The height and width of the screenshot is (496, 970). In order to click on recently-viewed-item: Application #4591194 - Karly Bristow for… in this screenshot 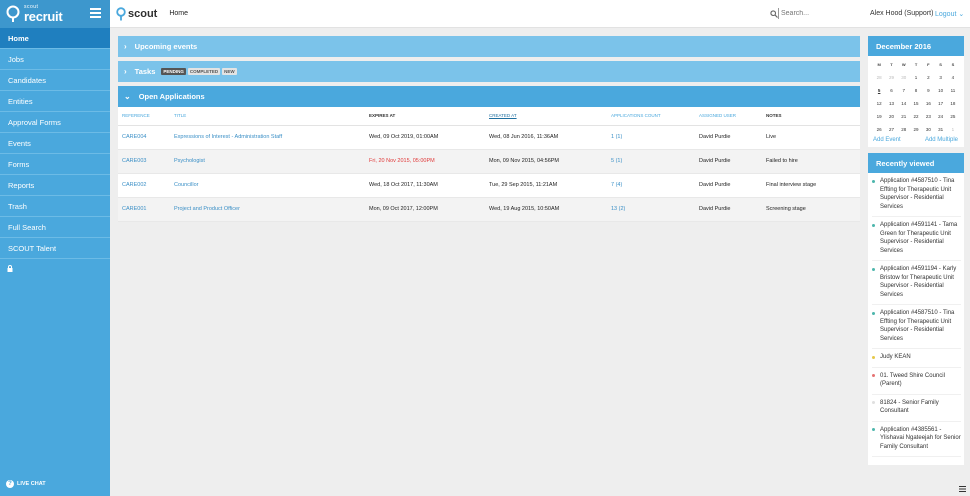, I will do `click(916, 285)`.